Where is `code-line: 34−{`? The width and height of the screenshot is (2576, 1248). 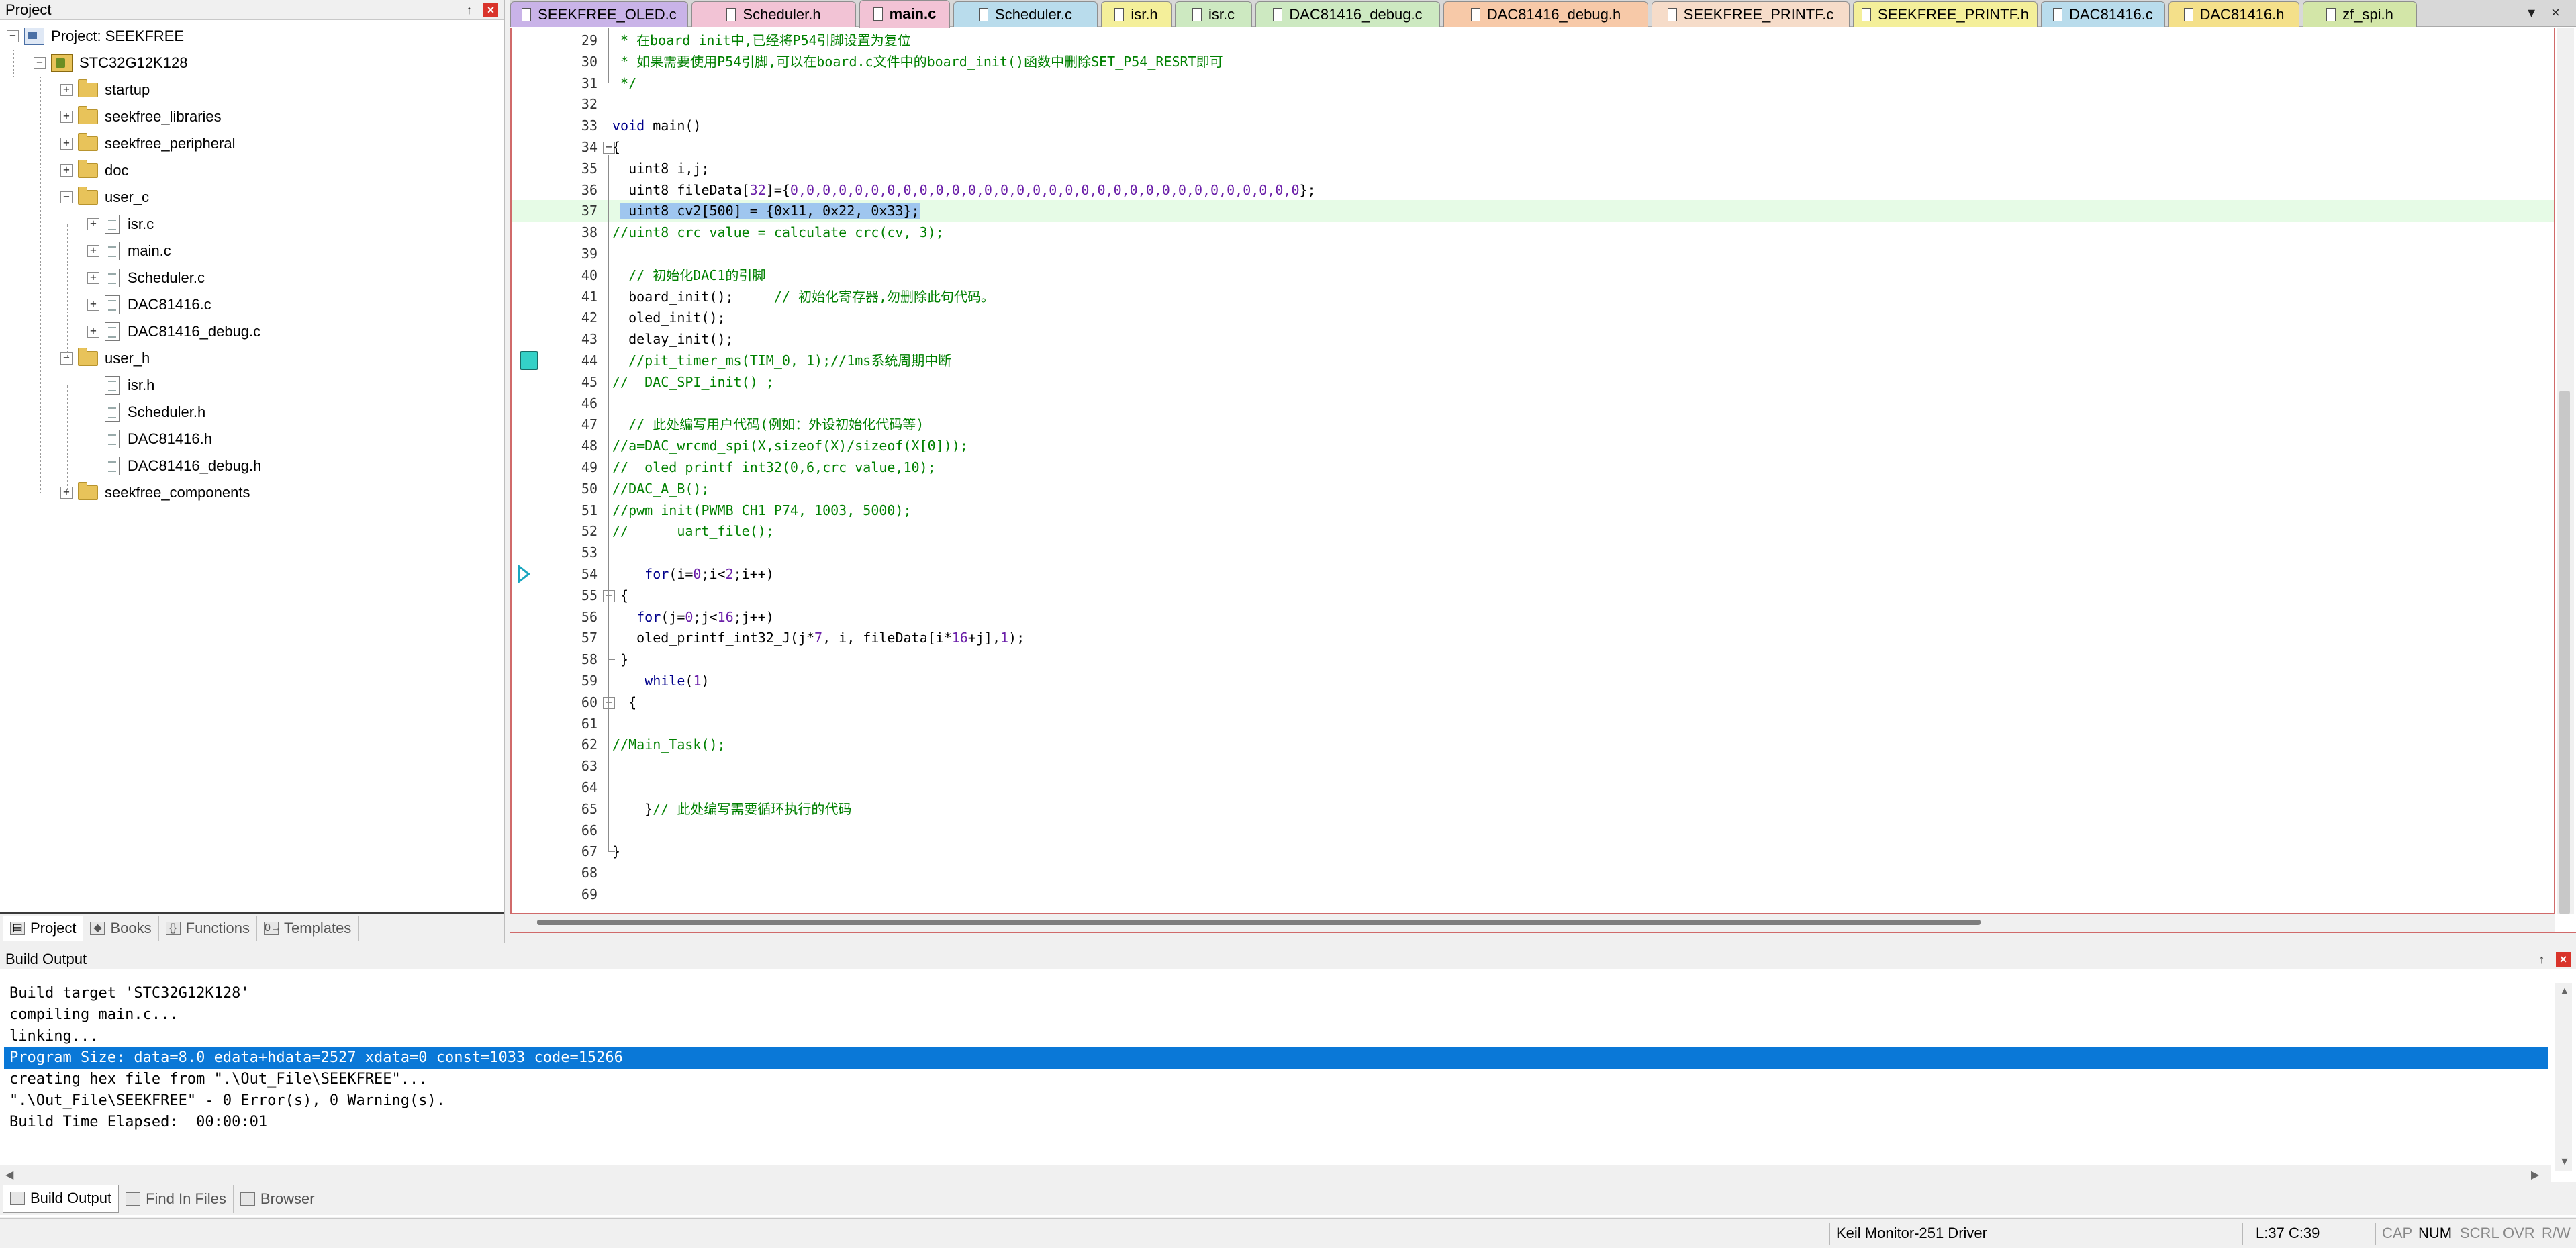
code-line: 34−{ is located at coordinates (1533, 147).